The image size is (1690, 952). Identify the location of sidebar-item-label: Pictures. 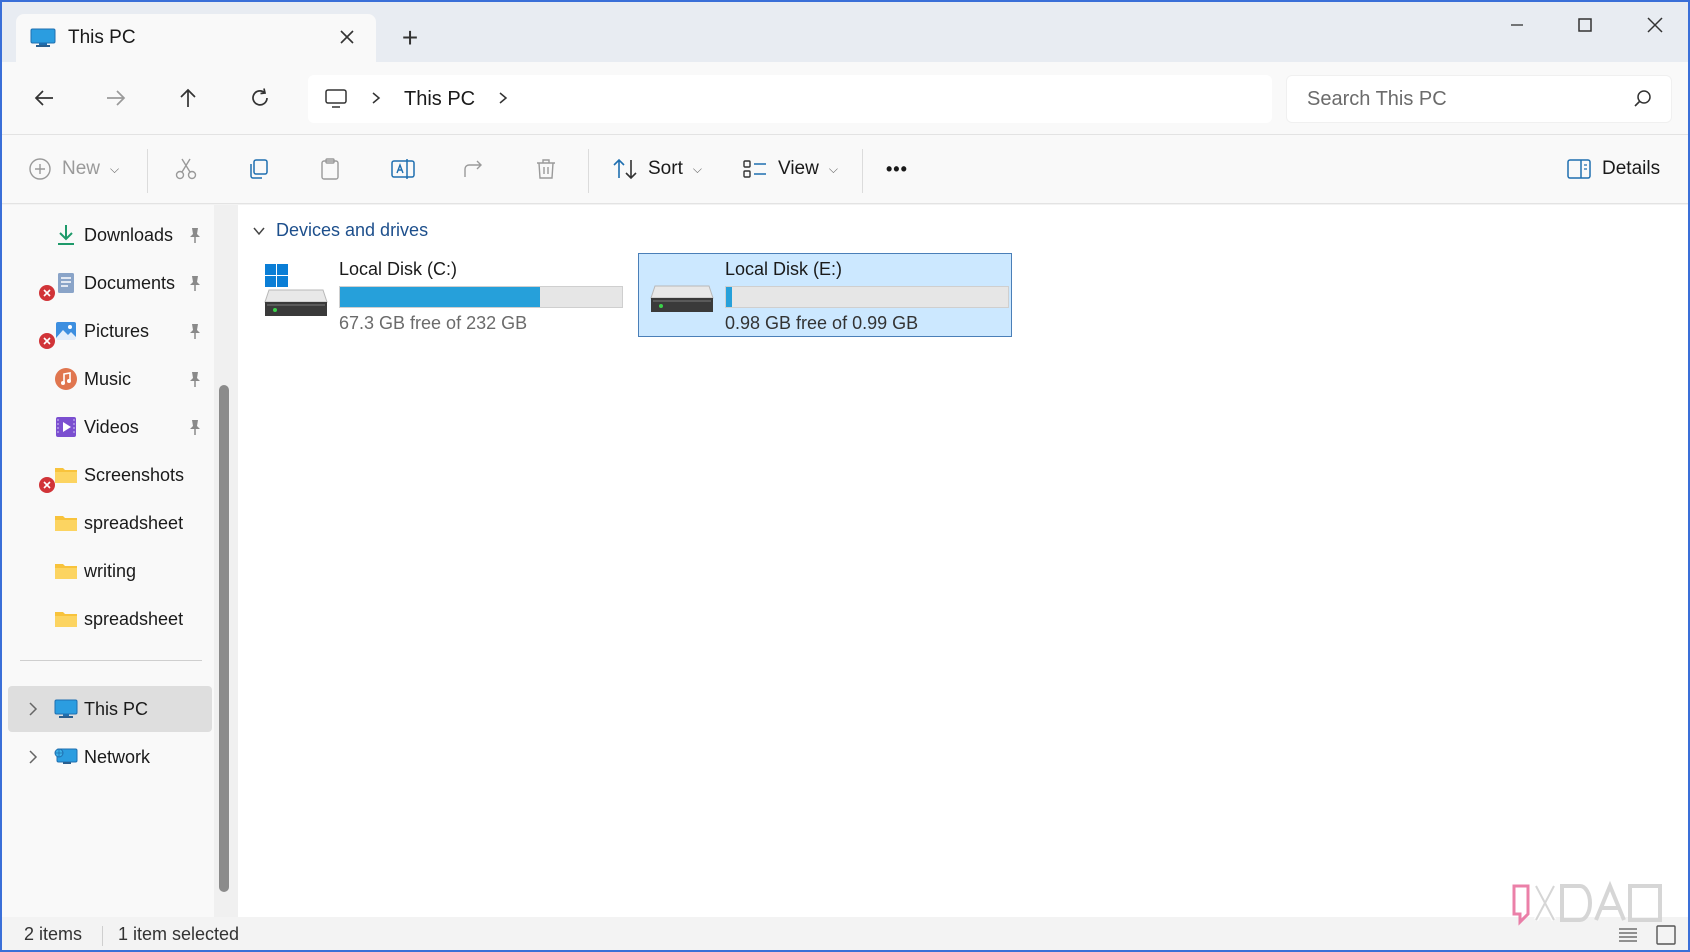
(117, 331).